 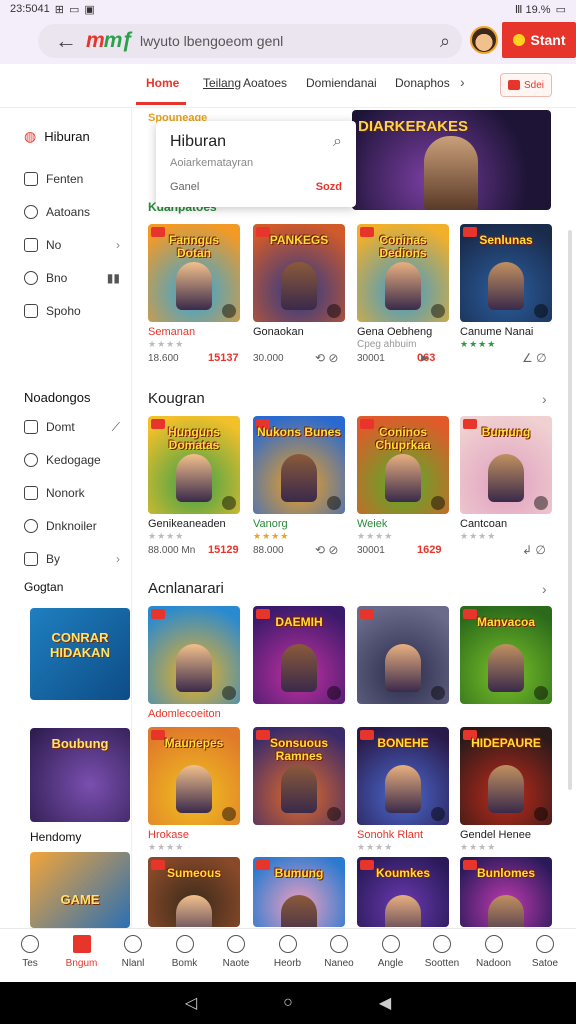 What do you see at coordinates (194, 438) in the screenshot?
I see `game-card-title: Hunguns Domatas` at bounding box center [194, 438].